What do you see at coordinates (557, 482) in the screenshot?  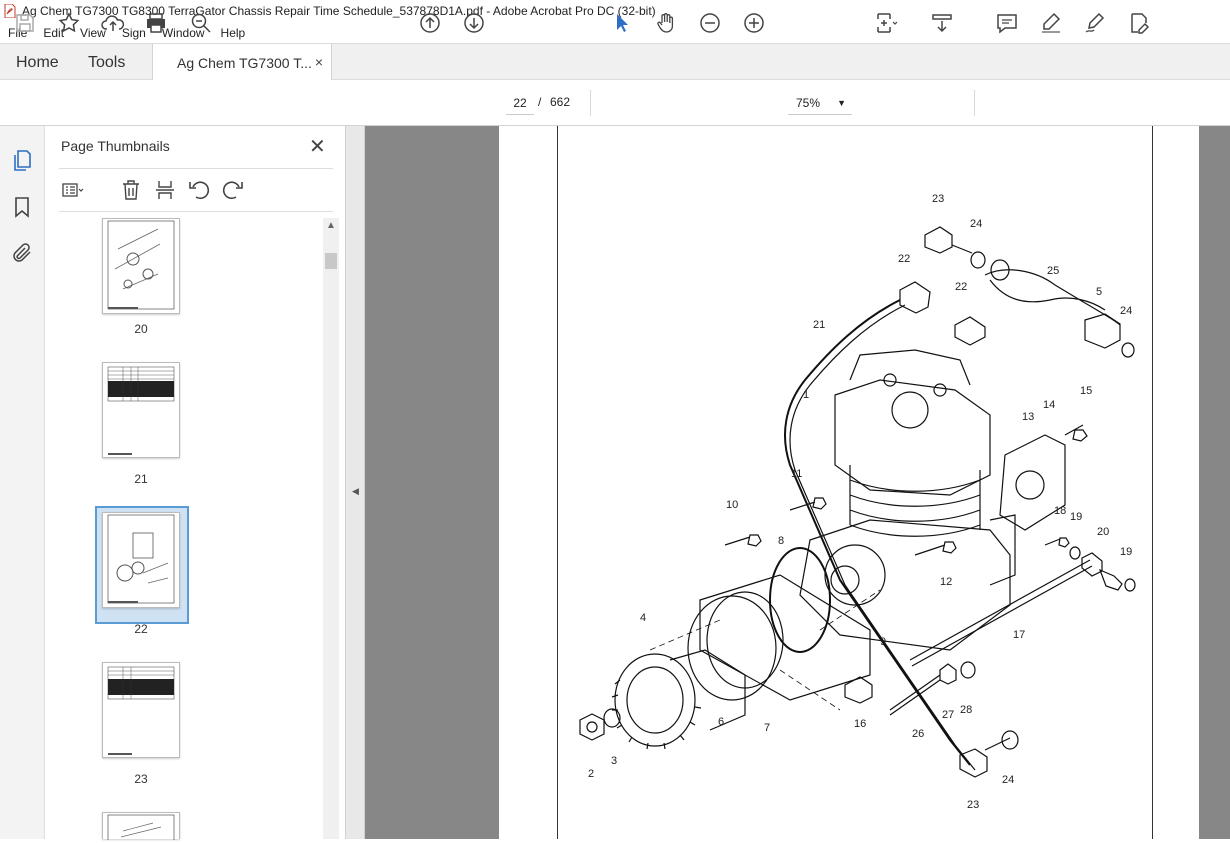 I see `page-frame-left` at bounding box center [557, 482].